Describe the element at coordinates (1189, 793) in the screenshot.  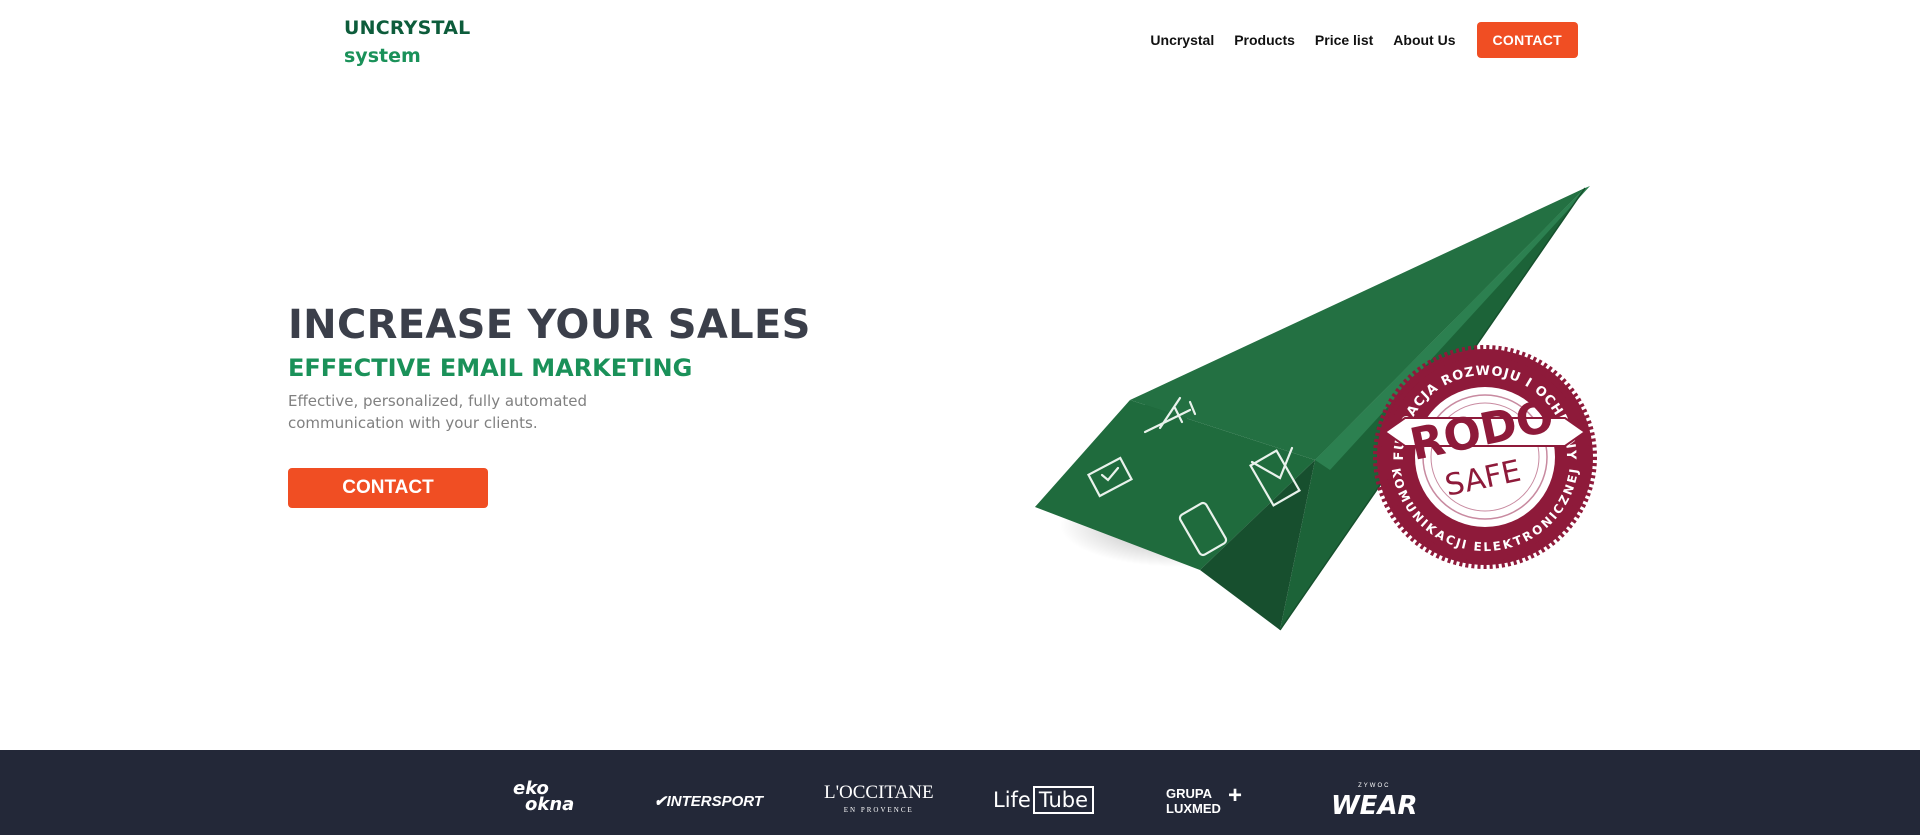
I see `luxmed-line-1: GRUPA` at that location.